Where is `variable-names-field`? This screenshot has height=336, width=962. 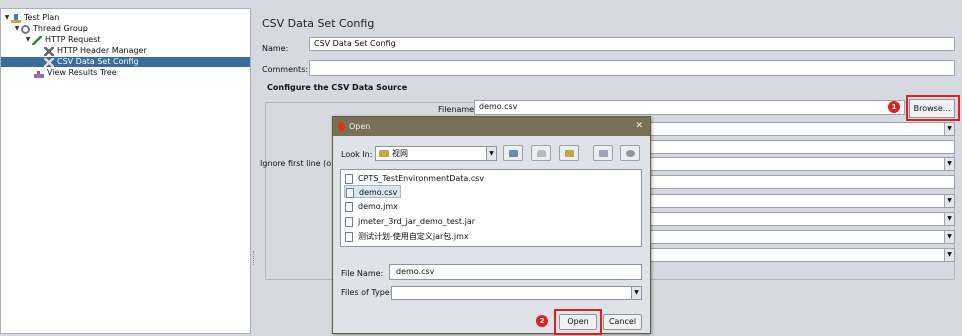 variable-names-field is located at coordinates (801, 147).